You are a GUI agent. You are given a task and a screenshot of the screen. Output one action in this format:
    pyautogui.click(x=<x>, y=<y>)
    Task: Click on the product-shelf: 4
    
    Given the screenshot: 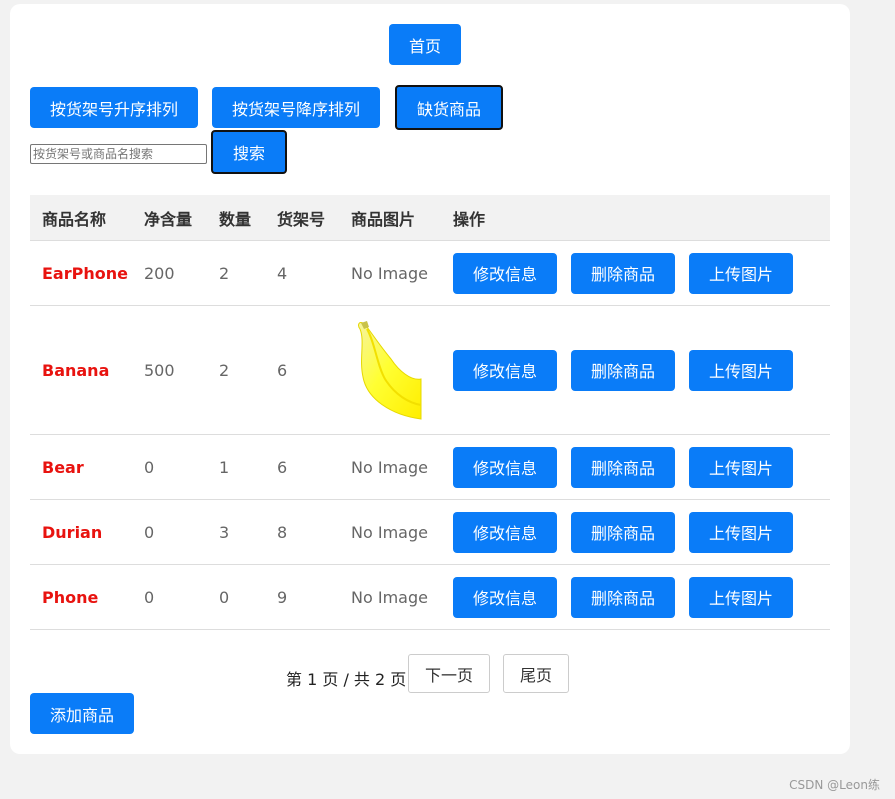 What is the action you would take?
    pyautogui.click(x=302, y=273)
    